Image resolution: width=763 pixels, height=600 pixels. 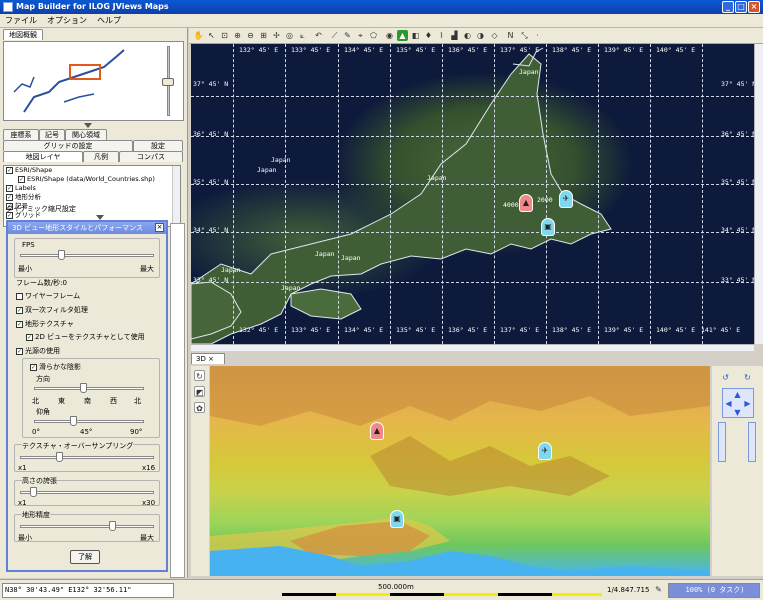 I want to click on line-icon: ⤡, so click(x=524, y=35).